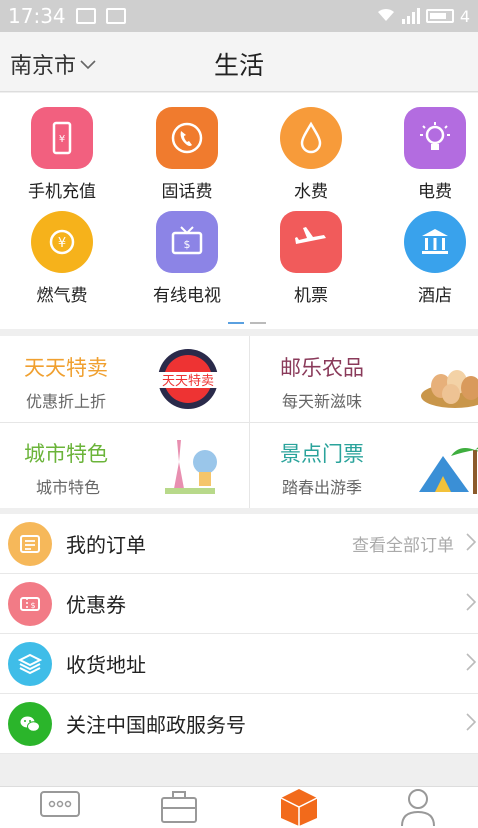  I want to click on service-label: 水费, so click(311, 192).